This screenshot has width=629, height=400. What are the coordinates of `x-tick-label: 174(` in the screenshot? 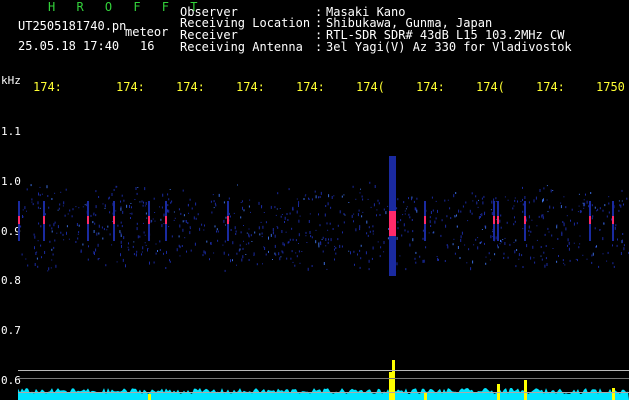 It's located at (370, 87).